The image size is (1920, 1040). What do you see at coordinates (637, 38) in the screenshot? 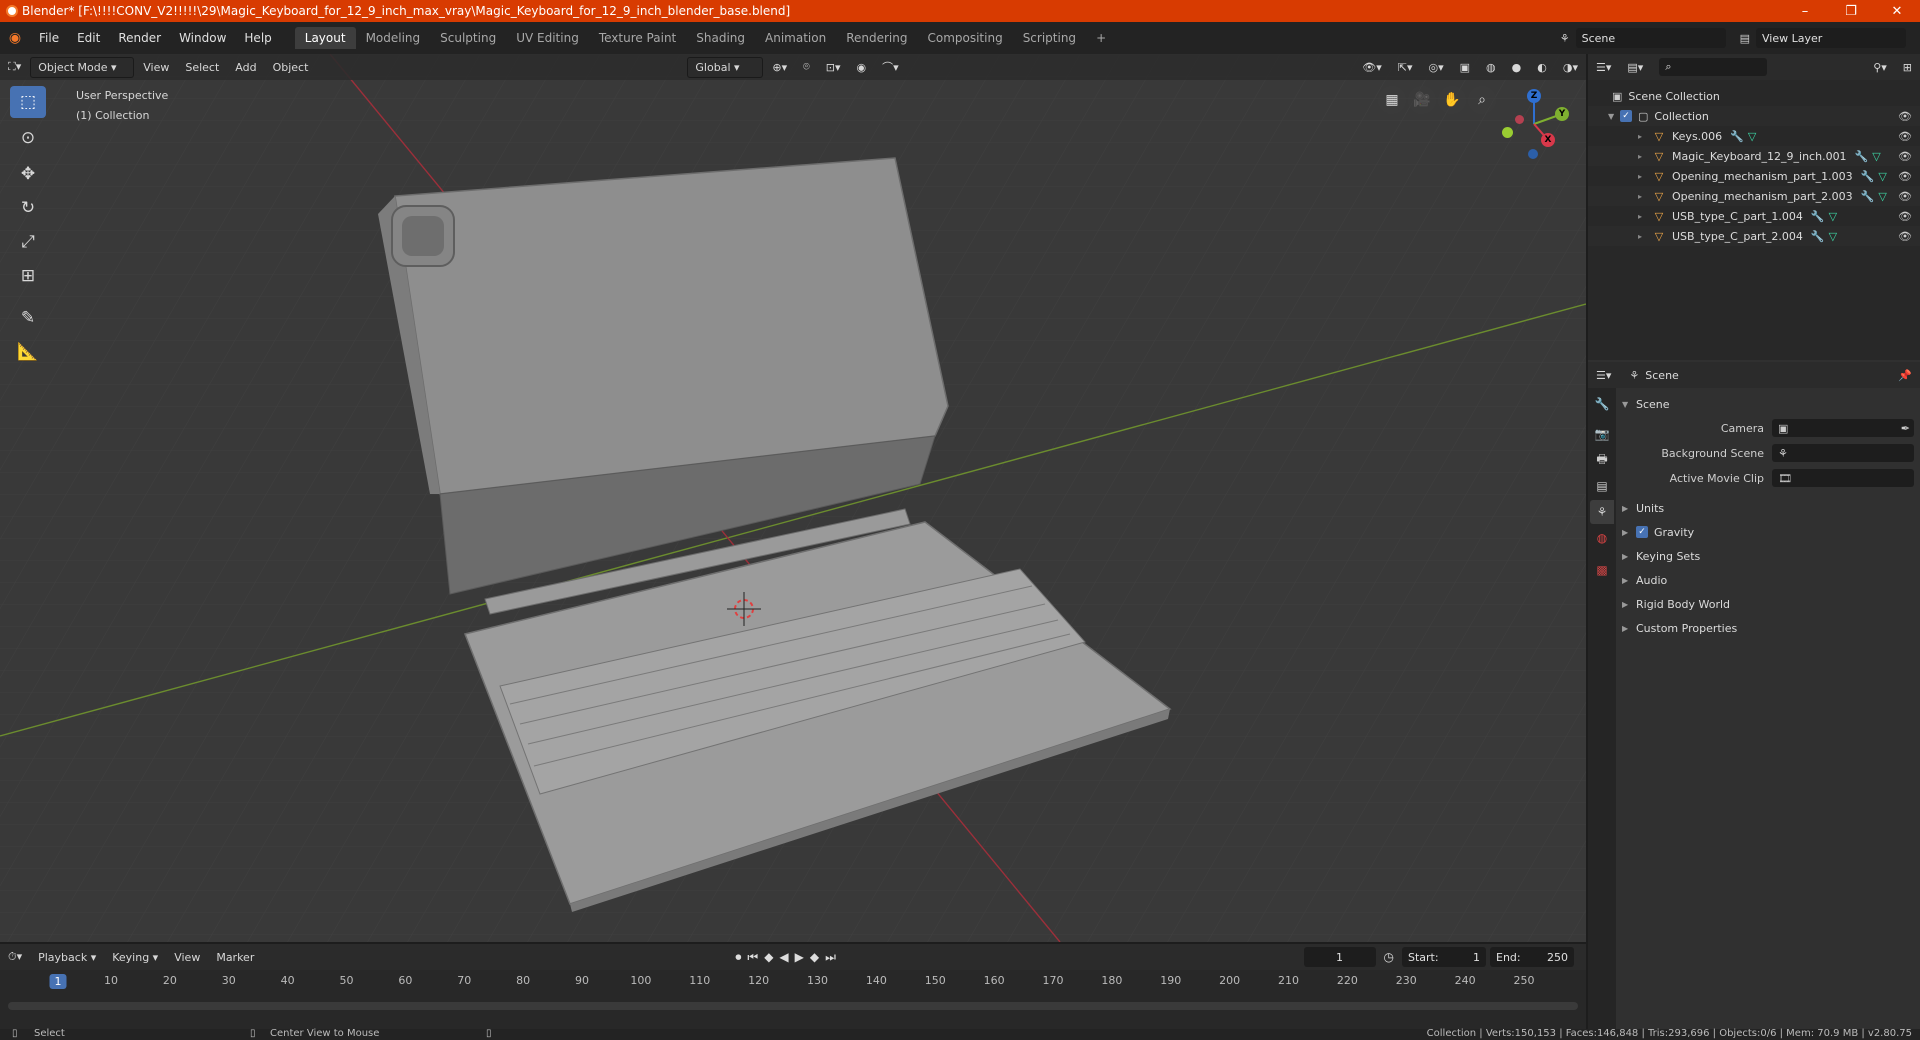
I see `tab-texture-paint: Texture Paint` at bounding box center [637, 38].